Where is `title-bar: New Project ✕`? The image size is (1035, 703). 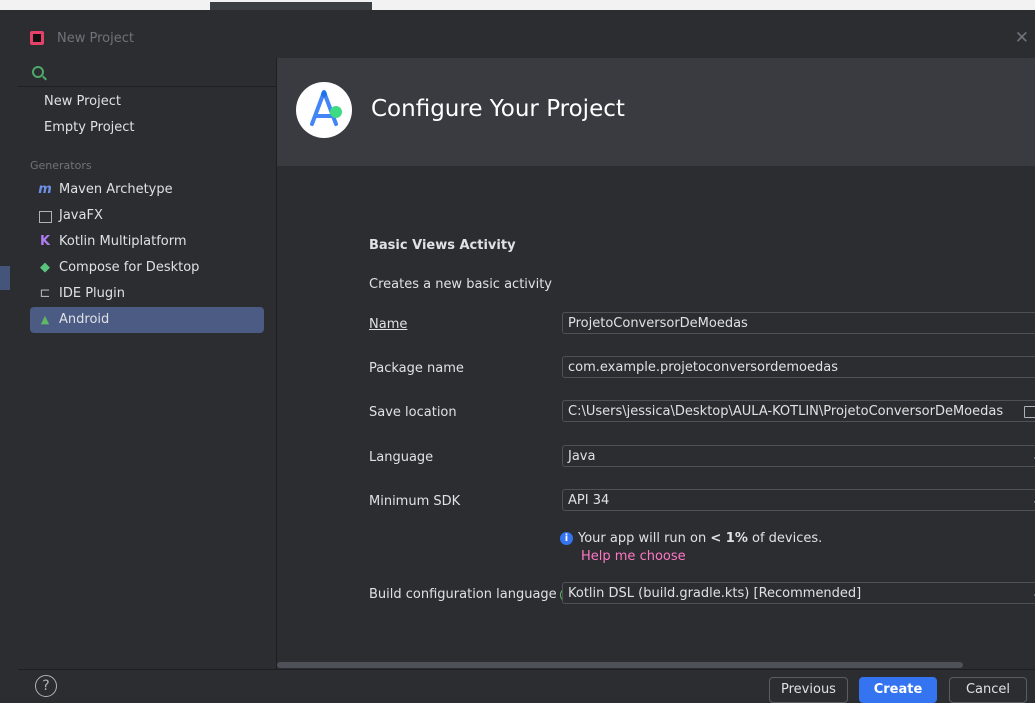
title-bar: New Project ✕ is located at coordinates (526, 40).